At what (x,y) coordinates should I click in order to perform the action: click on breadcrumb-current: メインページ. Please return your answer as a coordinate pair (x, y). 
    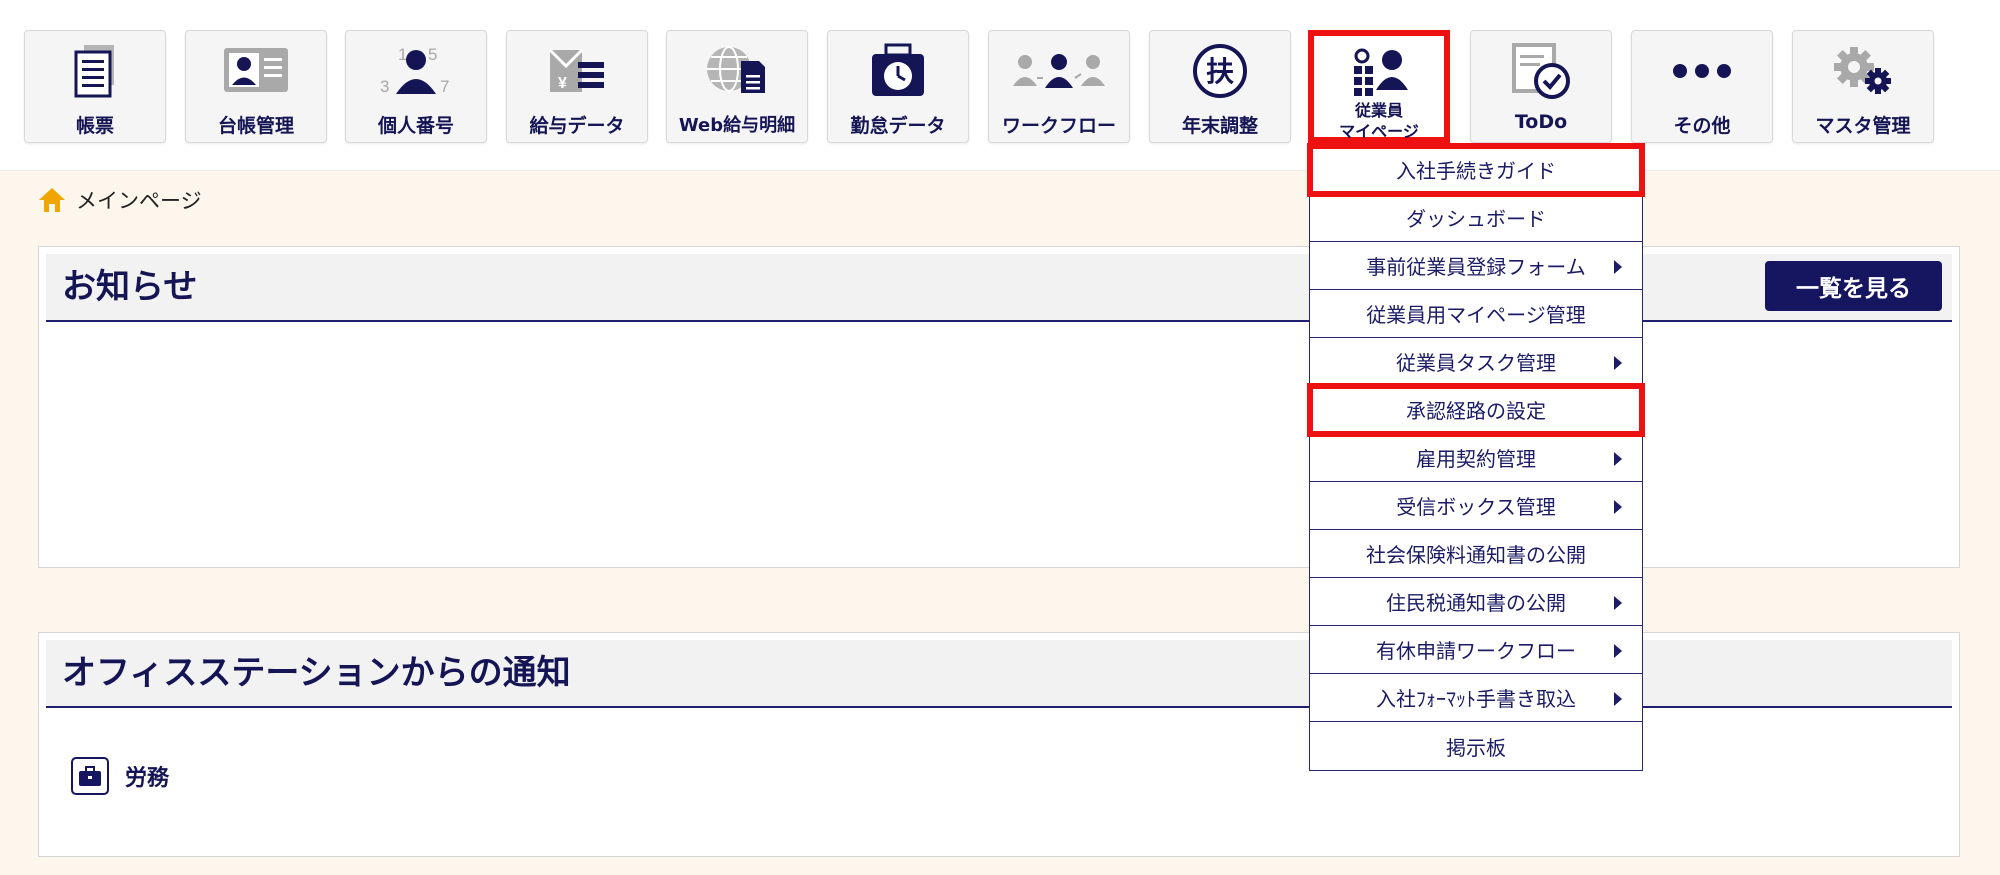
    Looking at the image, I should click on (139, 201).